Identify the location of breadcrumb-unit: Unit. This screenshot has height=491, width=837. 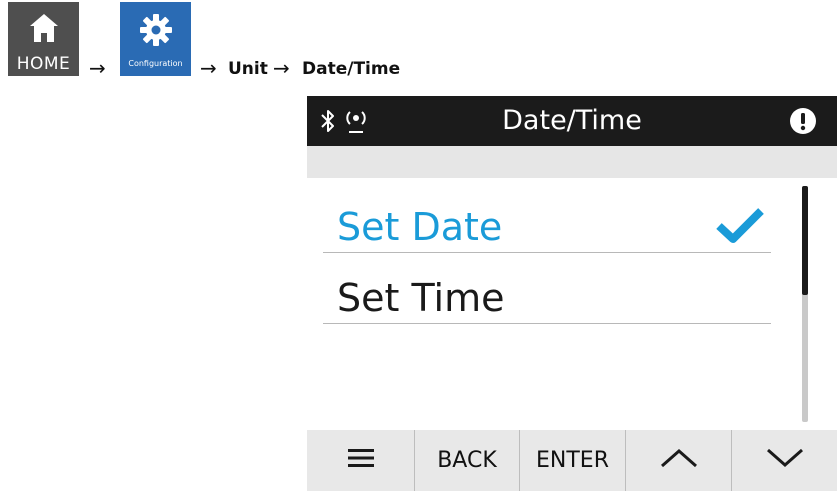
(248, 69).